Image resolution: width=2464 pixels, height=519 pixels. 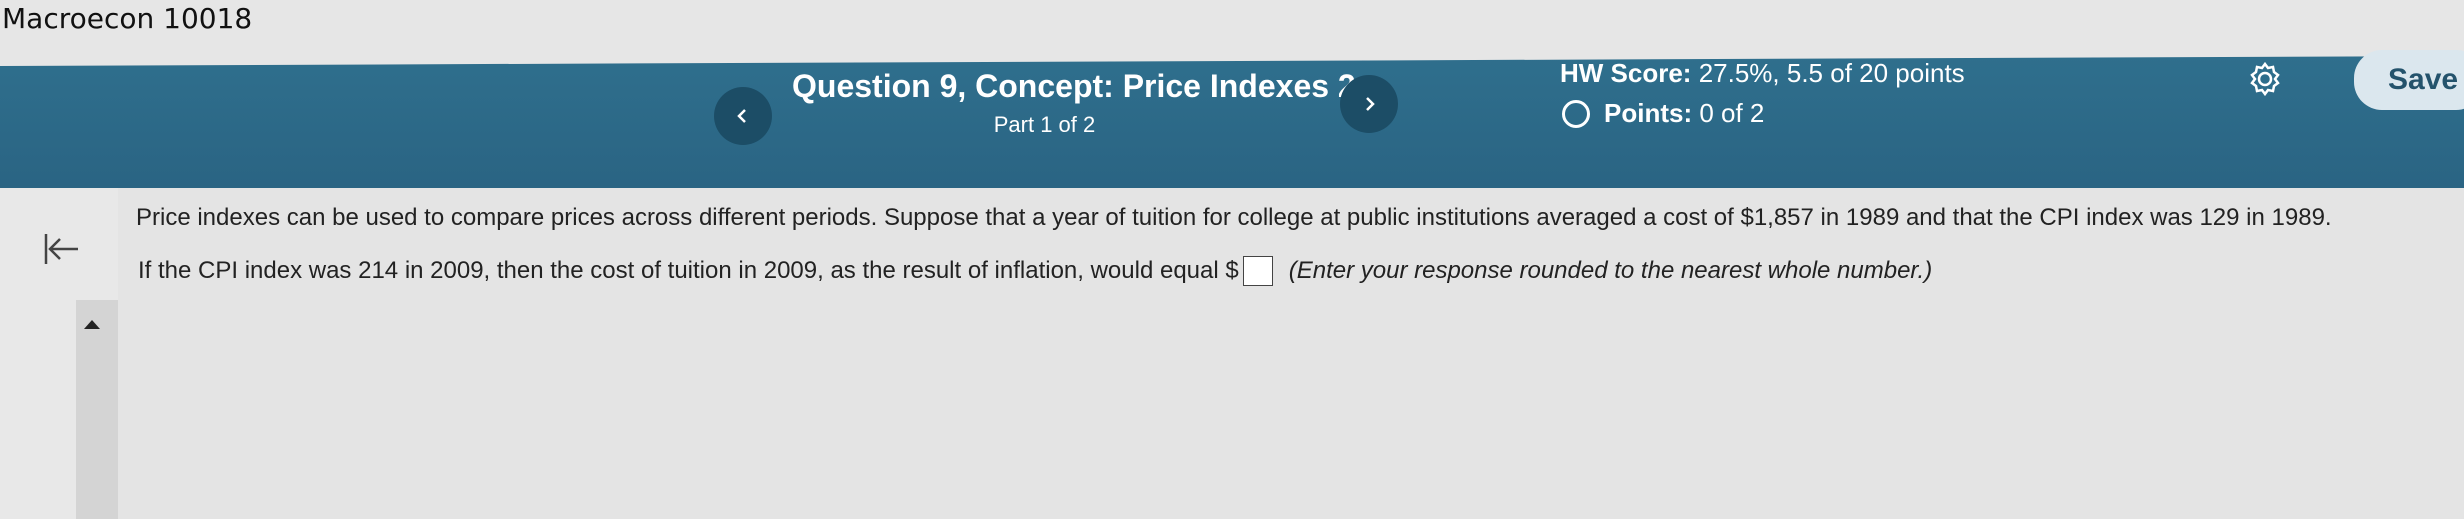 I want to click on question-part: Part 1 of 2, so click(x=1044, y=124).